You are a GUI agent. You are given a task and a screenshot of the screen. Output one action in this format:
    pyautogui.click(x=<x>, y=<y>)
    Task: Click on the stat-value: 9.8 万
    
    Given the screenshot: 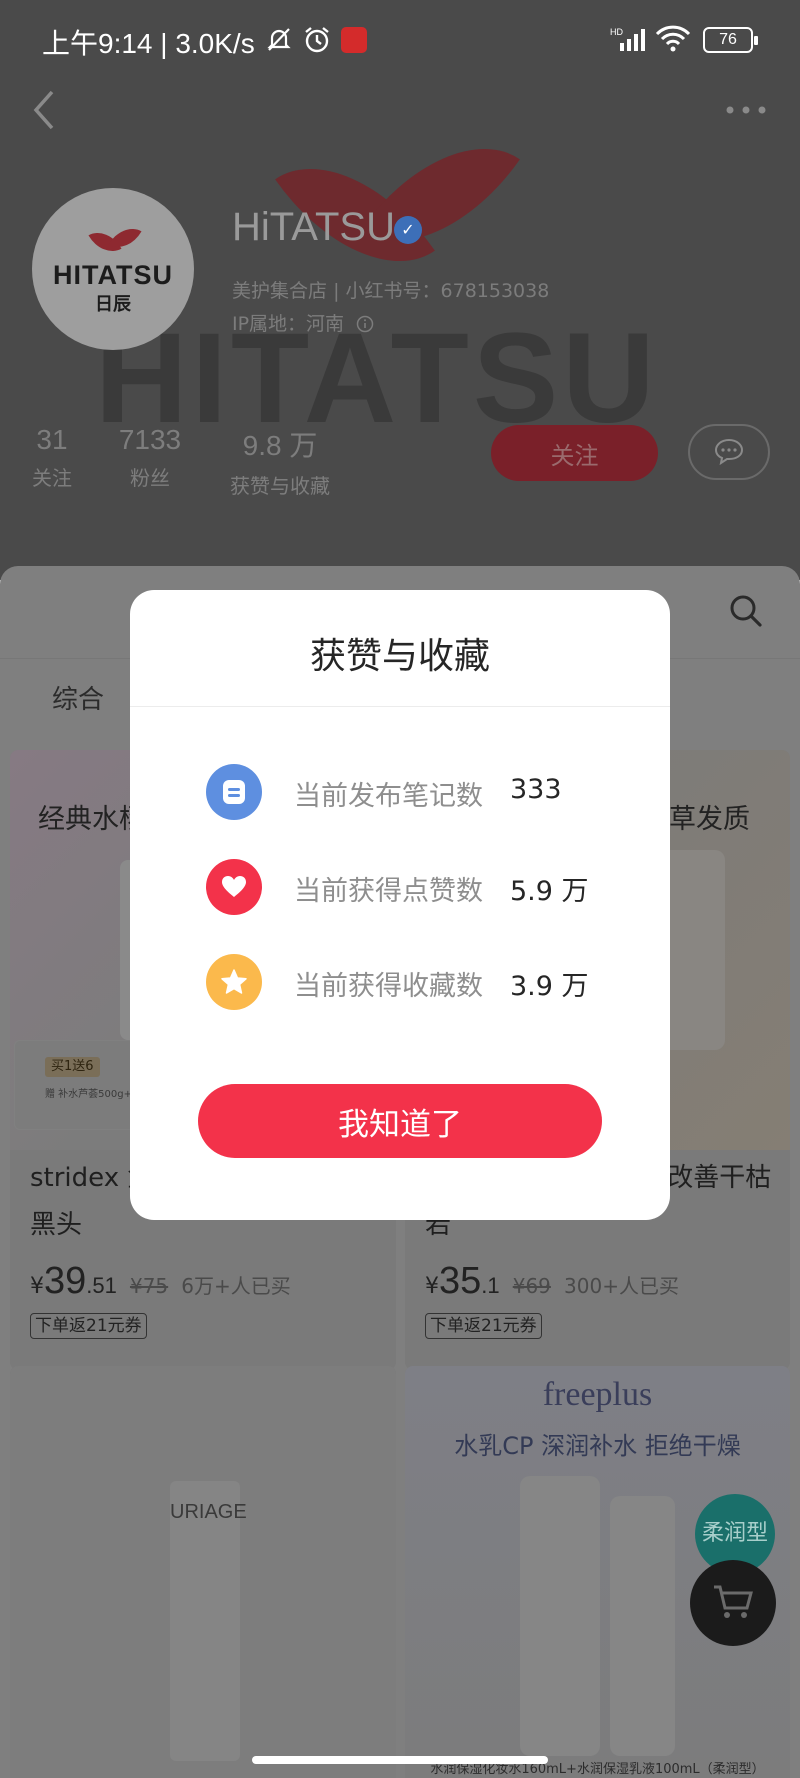 What is the action you would take?
    pyautogui.click(x=280, y=445)
    